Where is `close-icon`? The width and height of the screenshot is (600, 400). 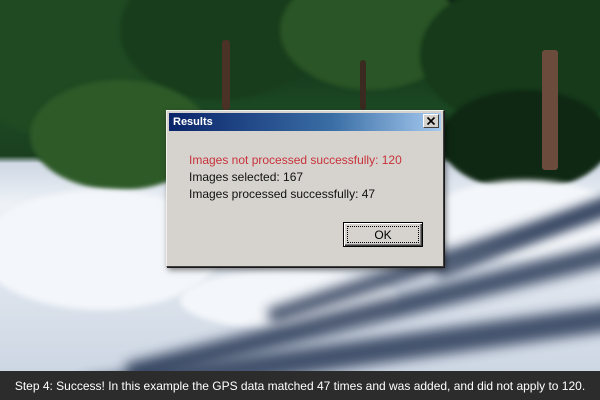 close-icon is located at coordinates (431, 121).